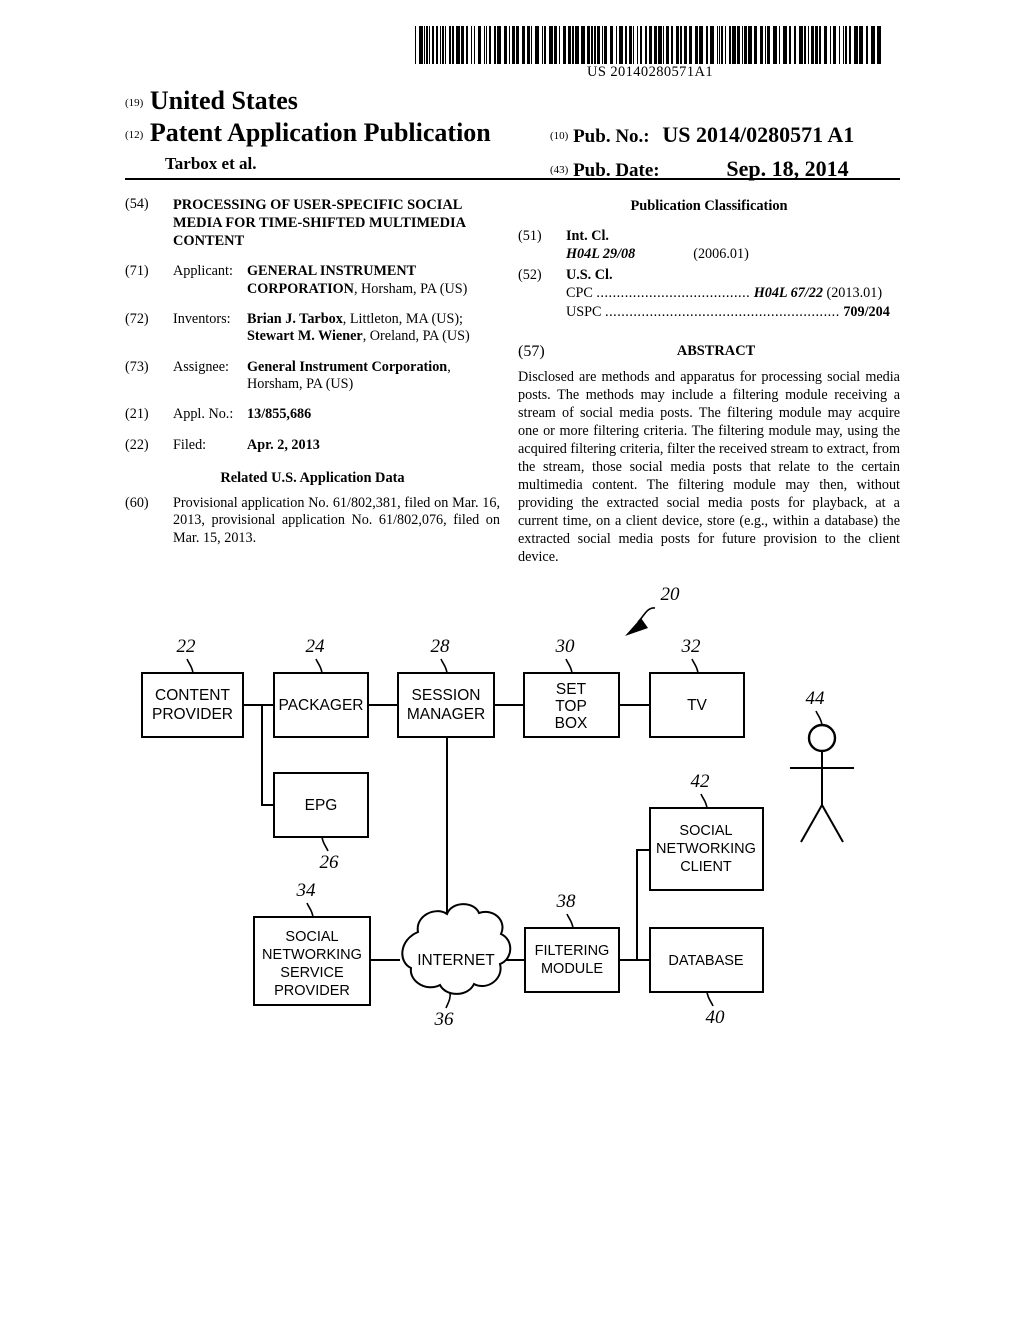 The width and height of the screenshot is (1024, 1320). I want to click on field-appl-no: (21) Appl. No.: 13/855,686, so click(312, 414).